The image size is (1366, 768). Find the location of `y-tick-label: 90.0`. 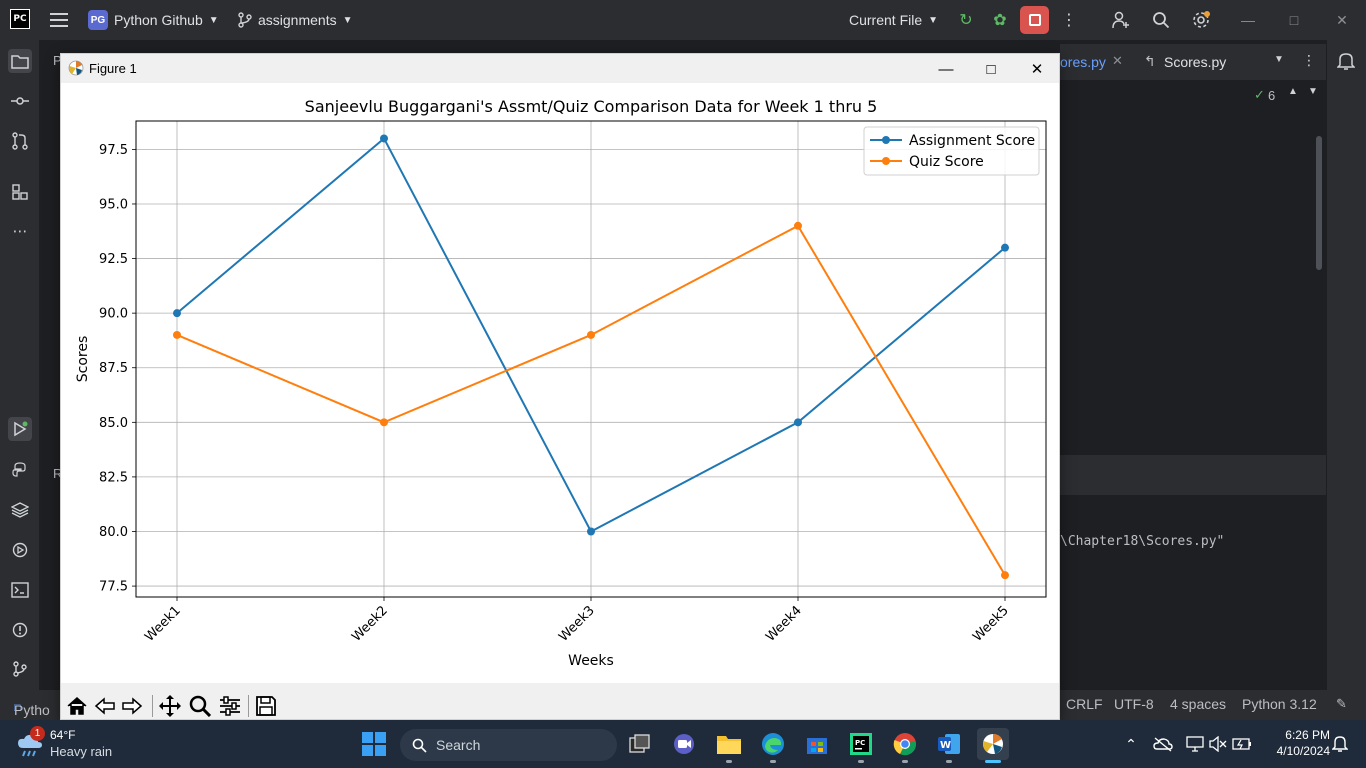

y-tick-label: 90.0 is located at coordinates (113, 314).